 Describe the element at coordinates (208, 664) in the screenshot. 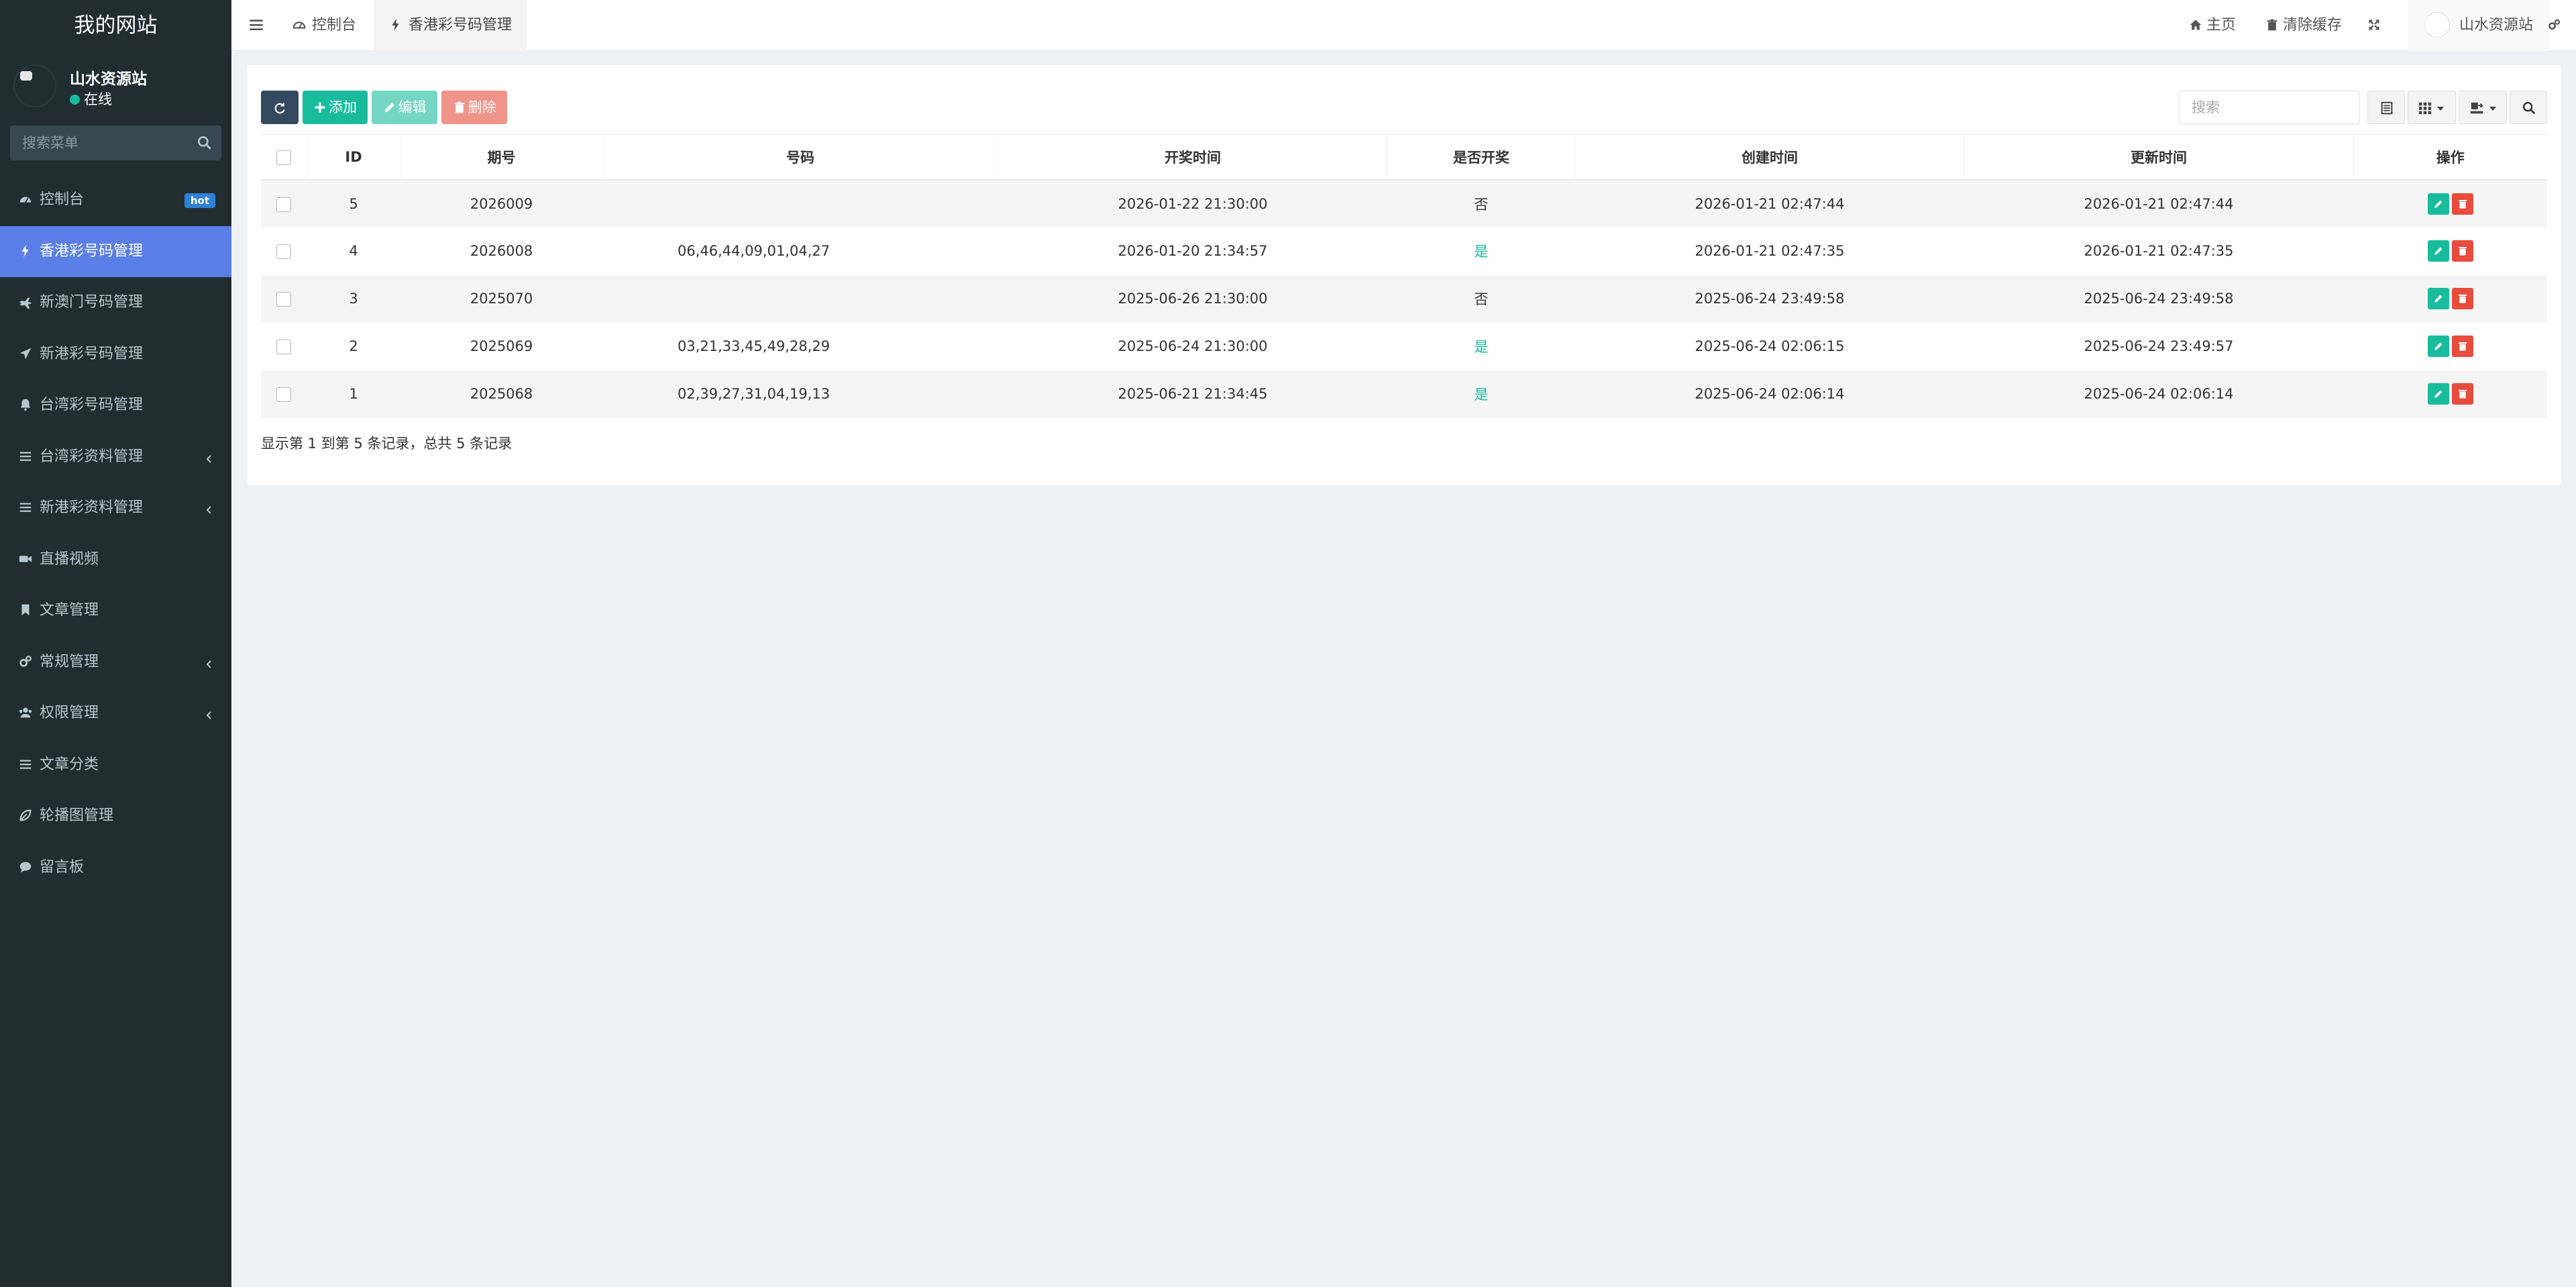

I see `chevron-left-icon` at that location.